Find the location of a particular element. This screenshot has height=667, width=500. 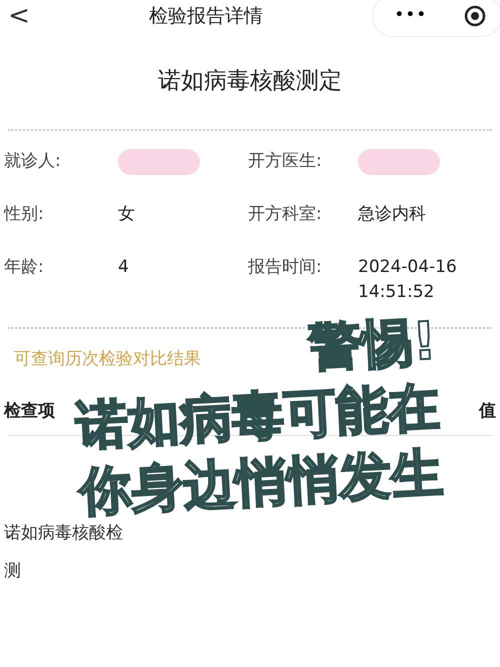

field-value: 2024-04-16 14:51:52 is located at coordinates (407, 279).